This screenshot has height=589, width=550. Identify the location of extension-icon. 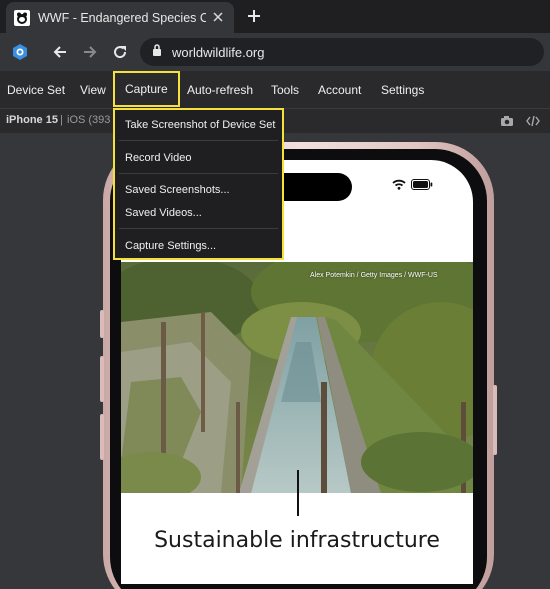
(20, 52).